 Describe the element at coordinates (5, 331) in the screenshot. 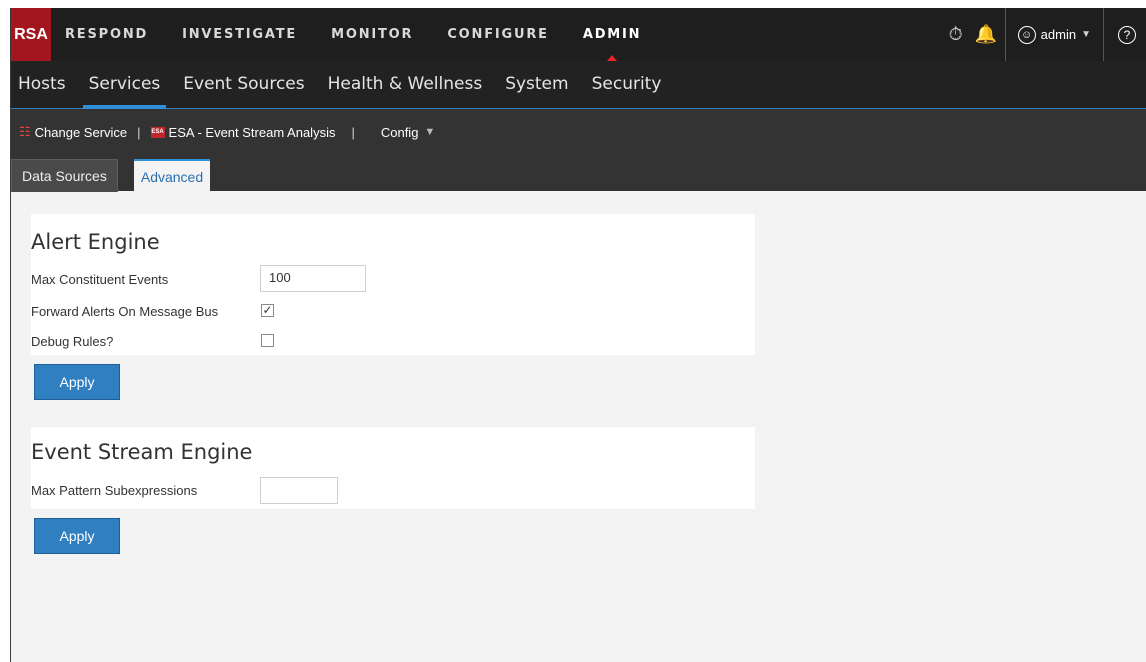

I see `window-frame` at that location.